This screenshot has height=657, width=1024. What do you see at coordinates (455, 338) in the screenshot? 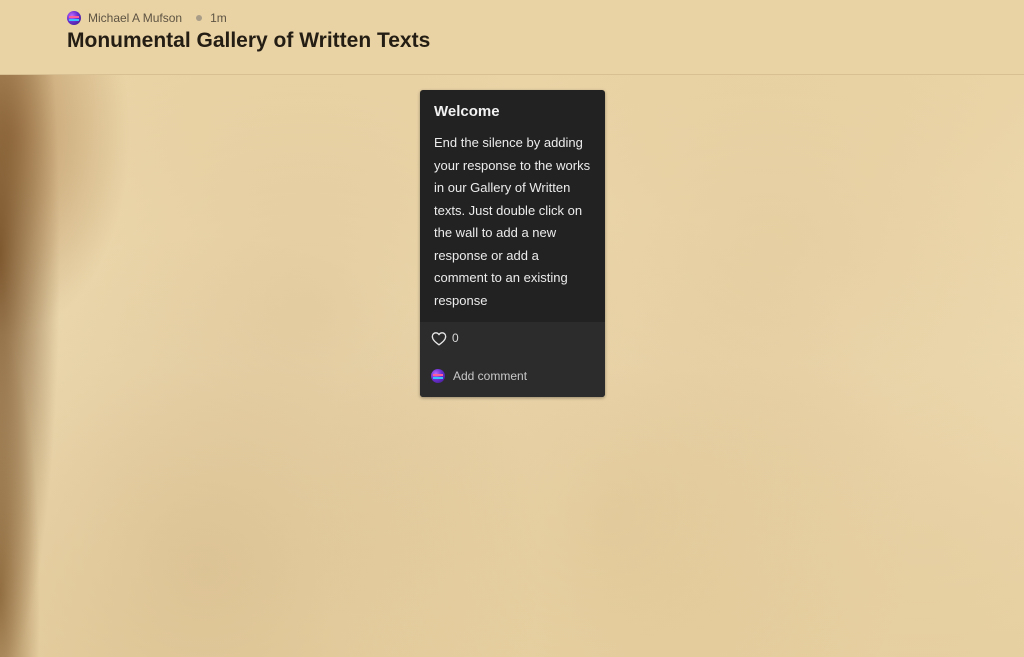
I see `like-count: 0` at bounding box center [455, 338].